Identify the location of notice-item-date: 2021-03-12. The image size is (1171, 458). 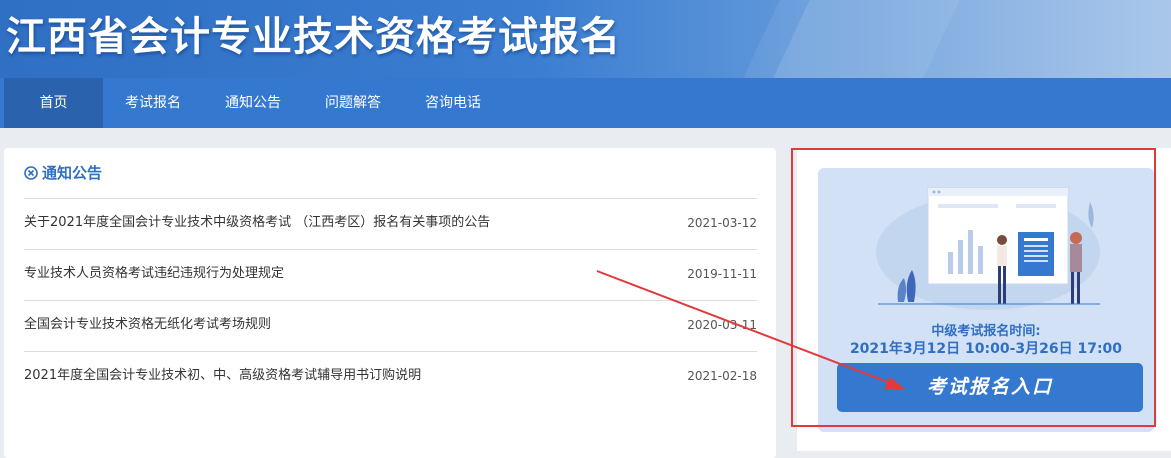
(722, 223).